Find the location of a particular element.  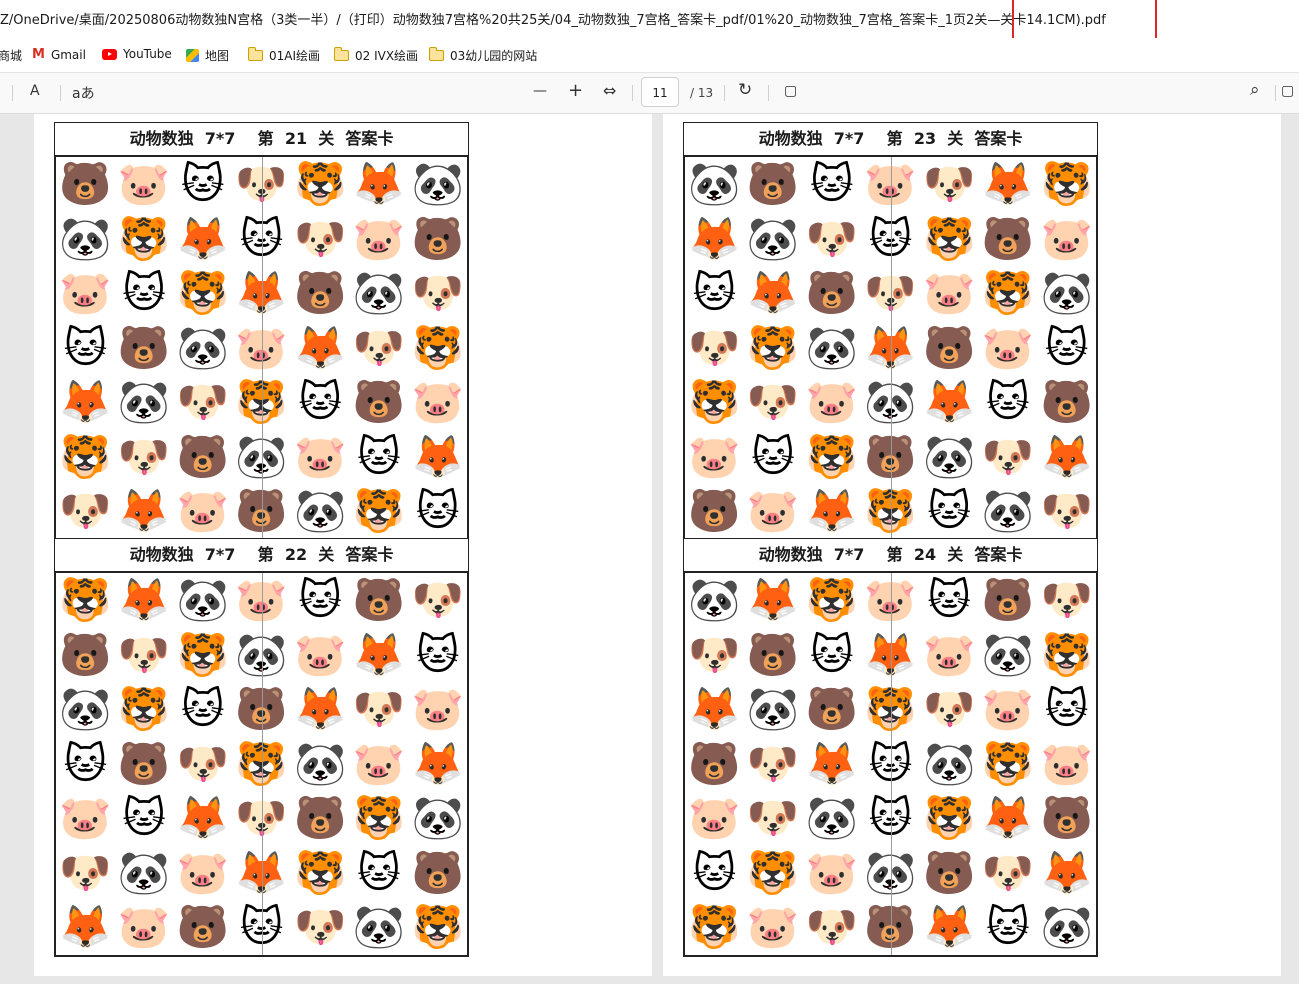

zoom-out-button: — is located at coordinates (540, 91).